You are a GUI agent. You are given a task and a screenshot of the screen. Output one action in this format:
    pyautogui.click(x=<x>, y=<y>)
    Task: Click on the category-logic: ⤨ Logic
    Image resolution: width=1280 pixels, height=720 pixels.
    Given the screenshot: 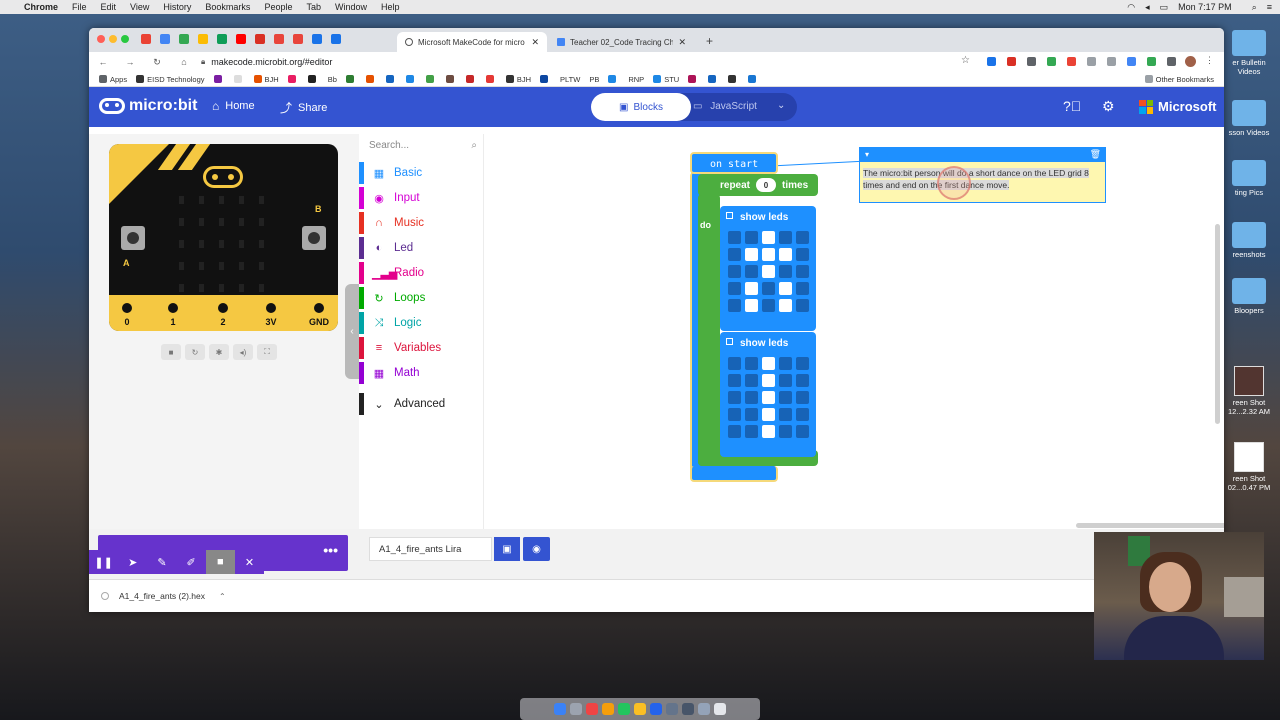 What is the action you would take?
    pyautogui.click(x=421, y=323)
    